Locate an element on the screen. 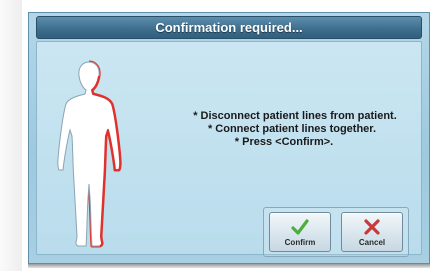 The image size is (437, 271). page-margin is located at coordinates (11, 135).